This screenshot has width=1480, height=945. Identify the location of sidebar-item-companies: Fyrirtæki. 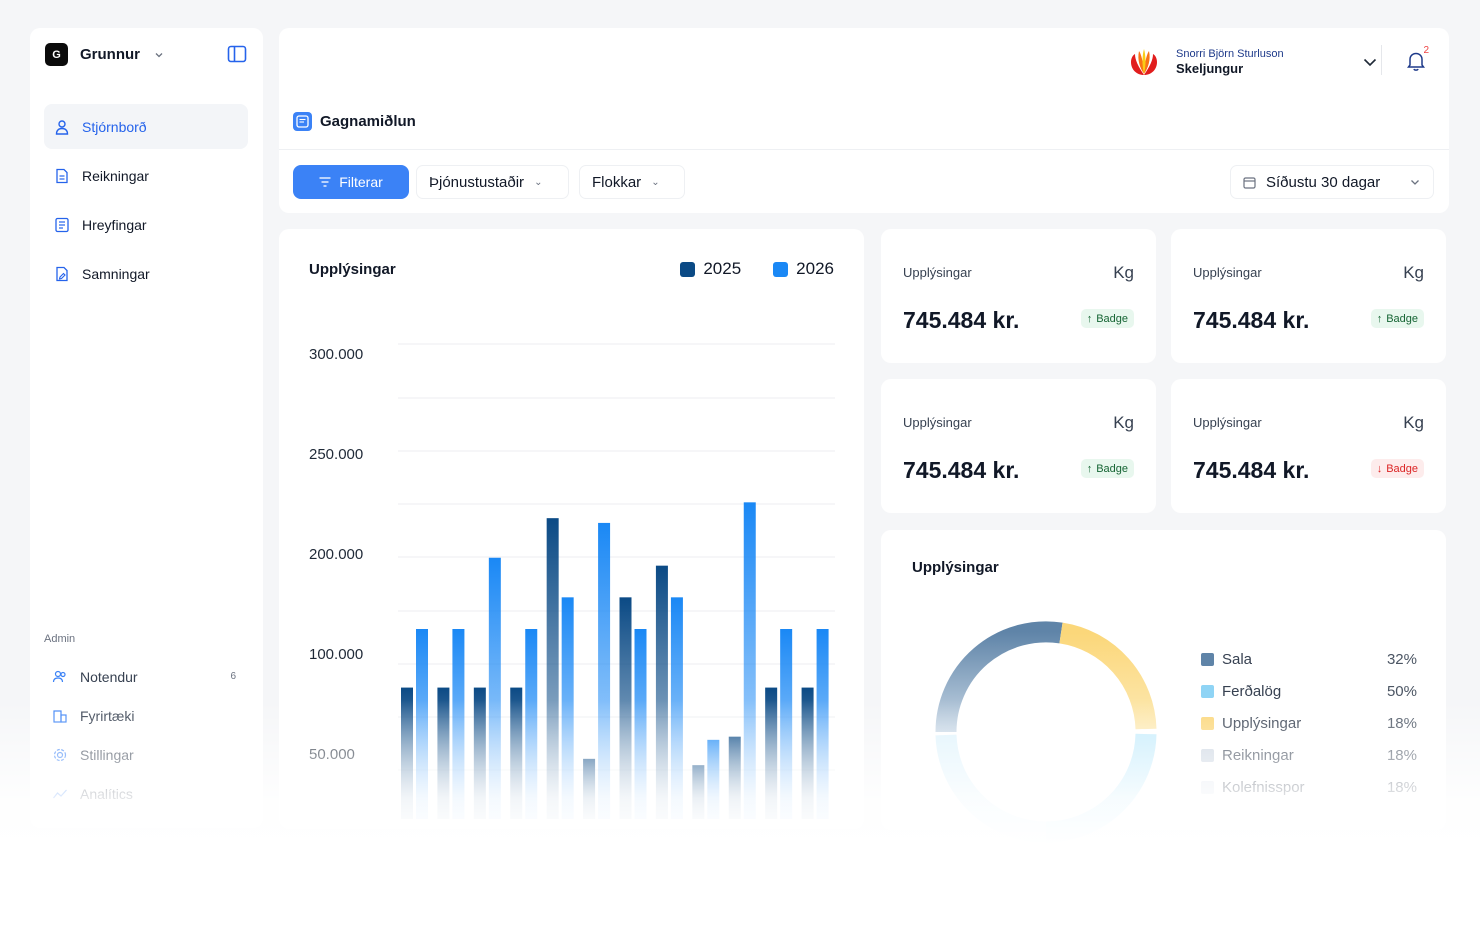
(146, 715).